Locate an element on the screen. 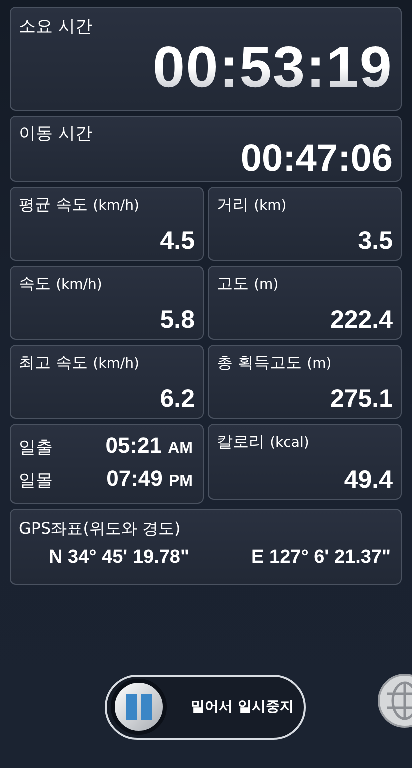  stat-value: 4.5 is located at coordinates (177, 241).